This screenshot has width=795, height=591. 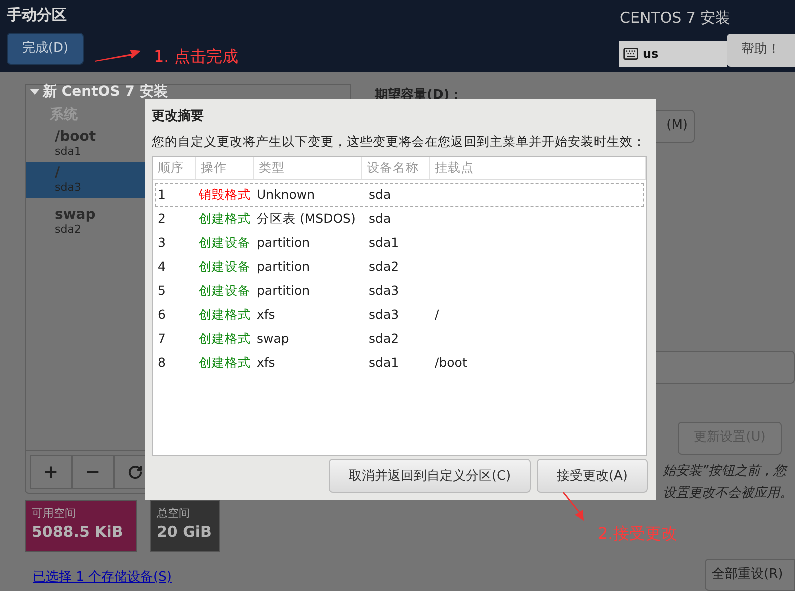 I want to click on table-row: 3 创建设备 partition sda1, so click(x=399, y=243).